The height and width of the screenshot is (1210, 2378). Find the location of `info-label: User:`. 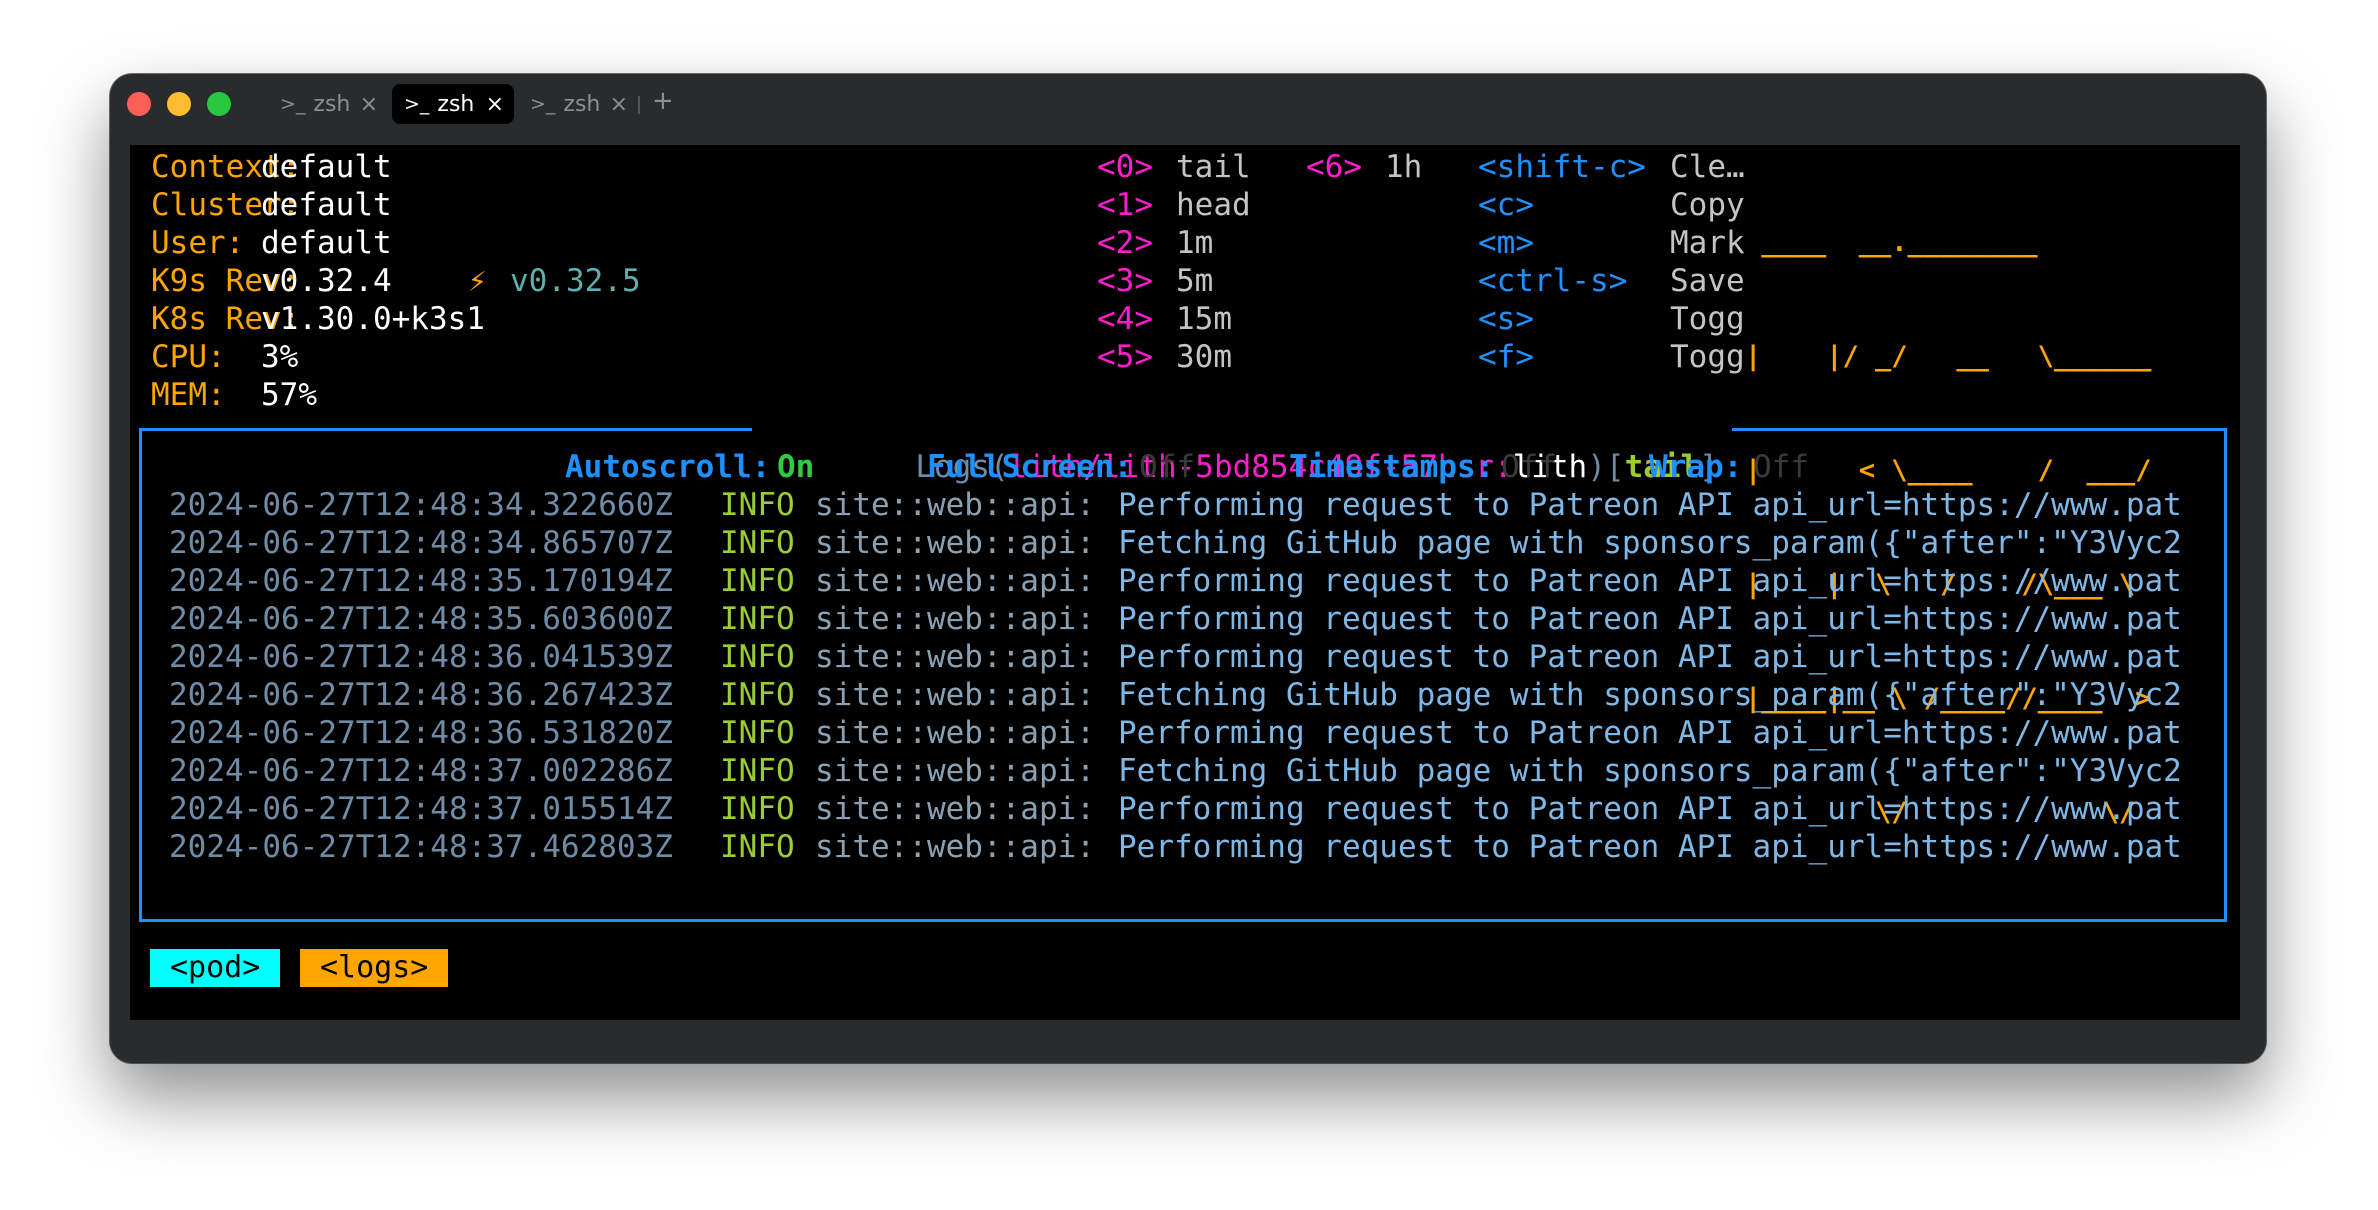

info-label: User: is located at coordinates (198, 243).